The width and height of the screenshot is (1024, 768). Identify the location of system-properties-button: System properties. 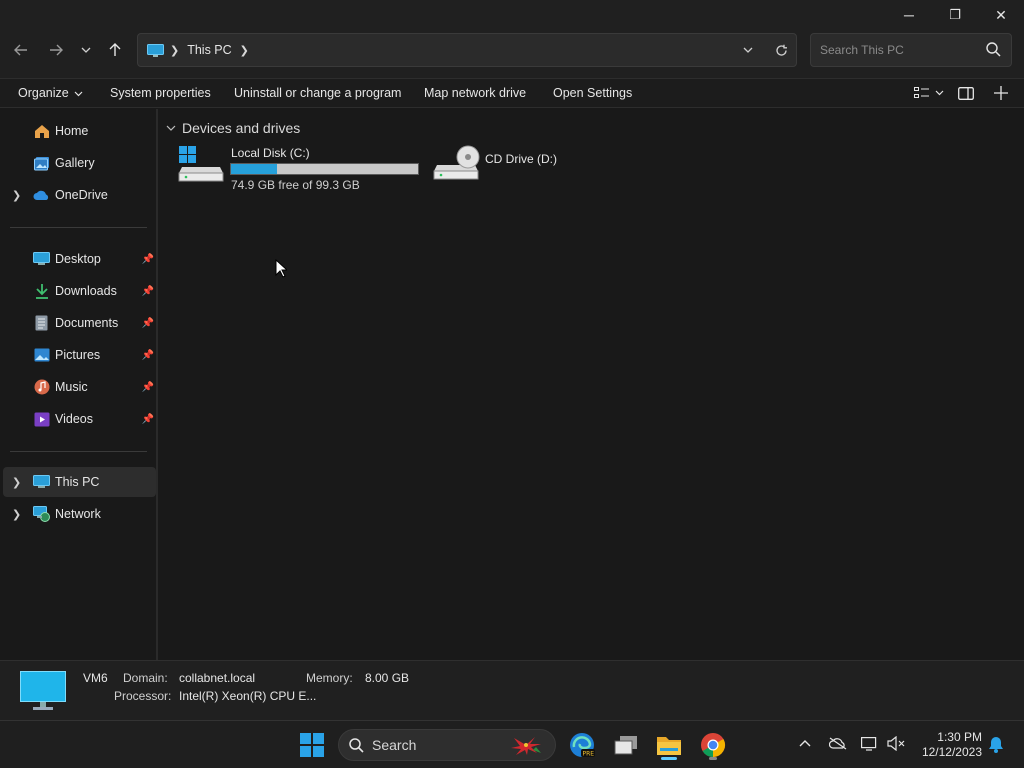
(160, 93).